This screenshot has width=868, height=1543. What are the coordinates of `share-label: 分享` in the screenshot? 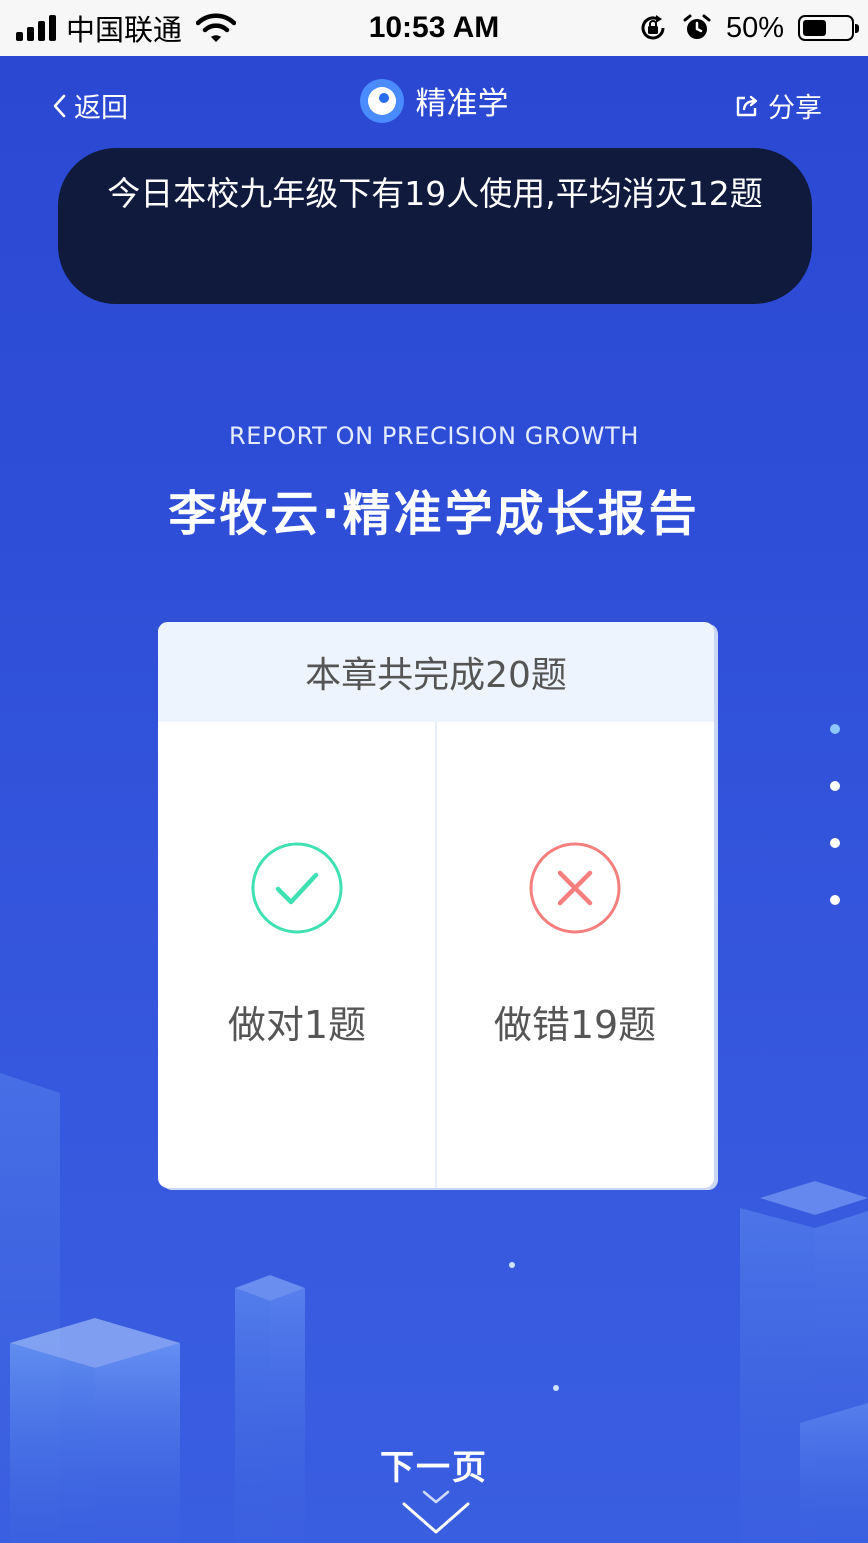 It's located at (795, 108).